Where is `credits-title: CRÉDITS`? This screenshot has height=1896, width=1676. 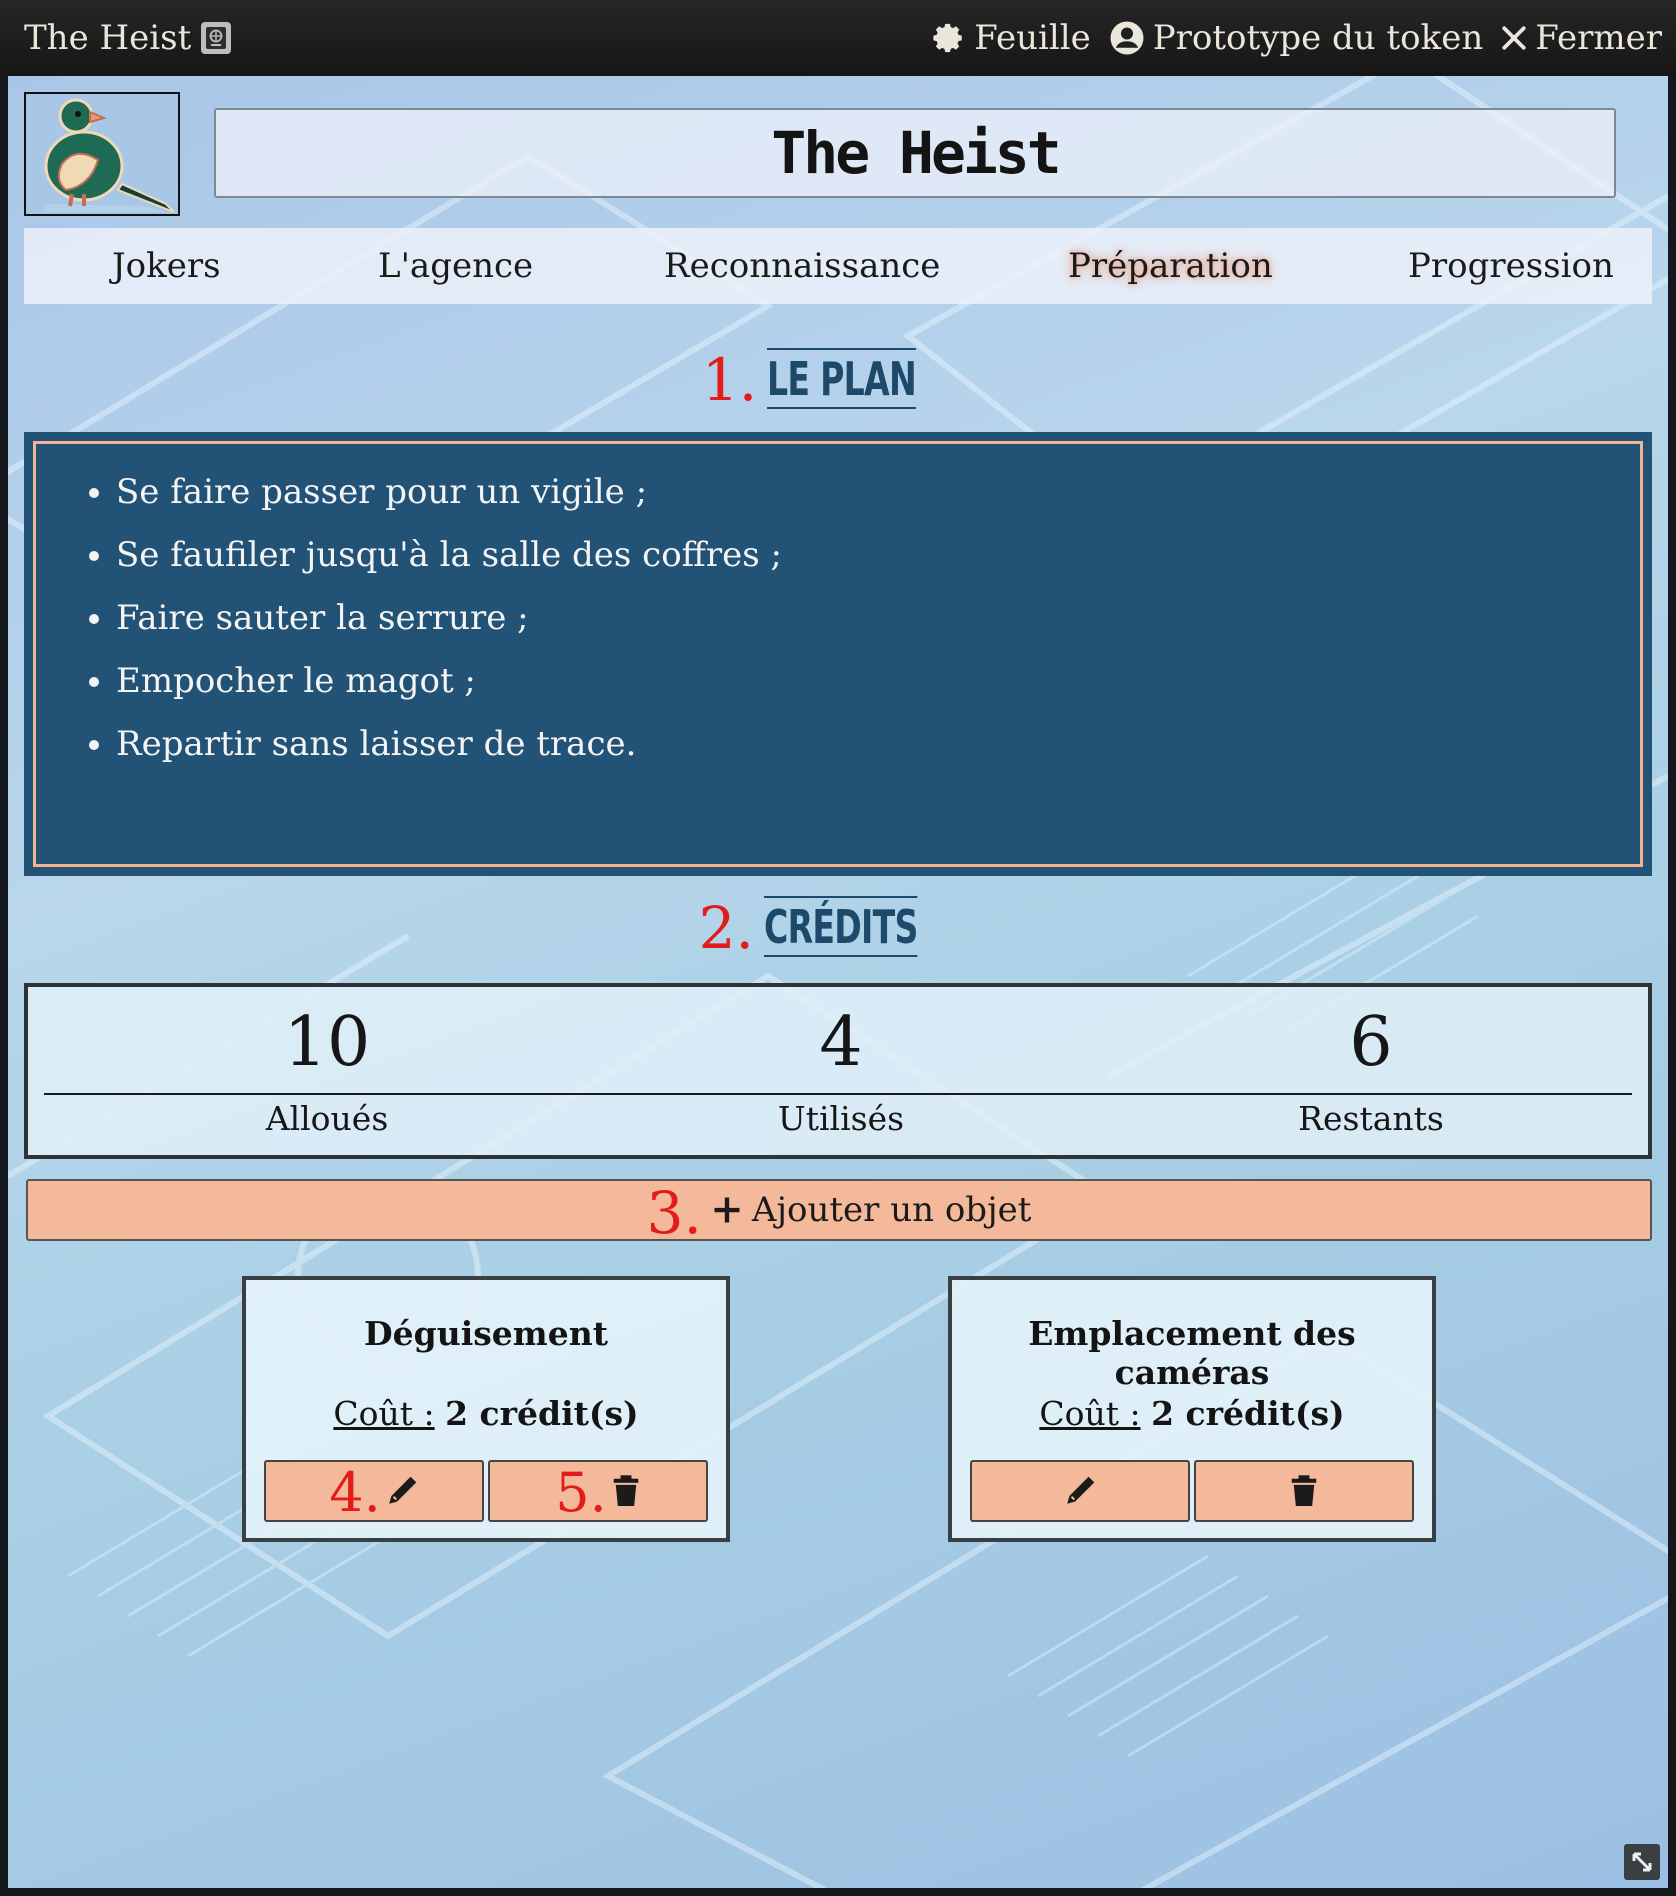 credits-title: CRÉDITS is located at coordinates (840, 926).